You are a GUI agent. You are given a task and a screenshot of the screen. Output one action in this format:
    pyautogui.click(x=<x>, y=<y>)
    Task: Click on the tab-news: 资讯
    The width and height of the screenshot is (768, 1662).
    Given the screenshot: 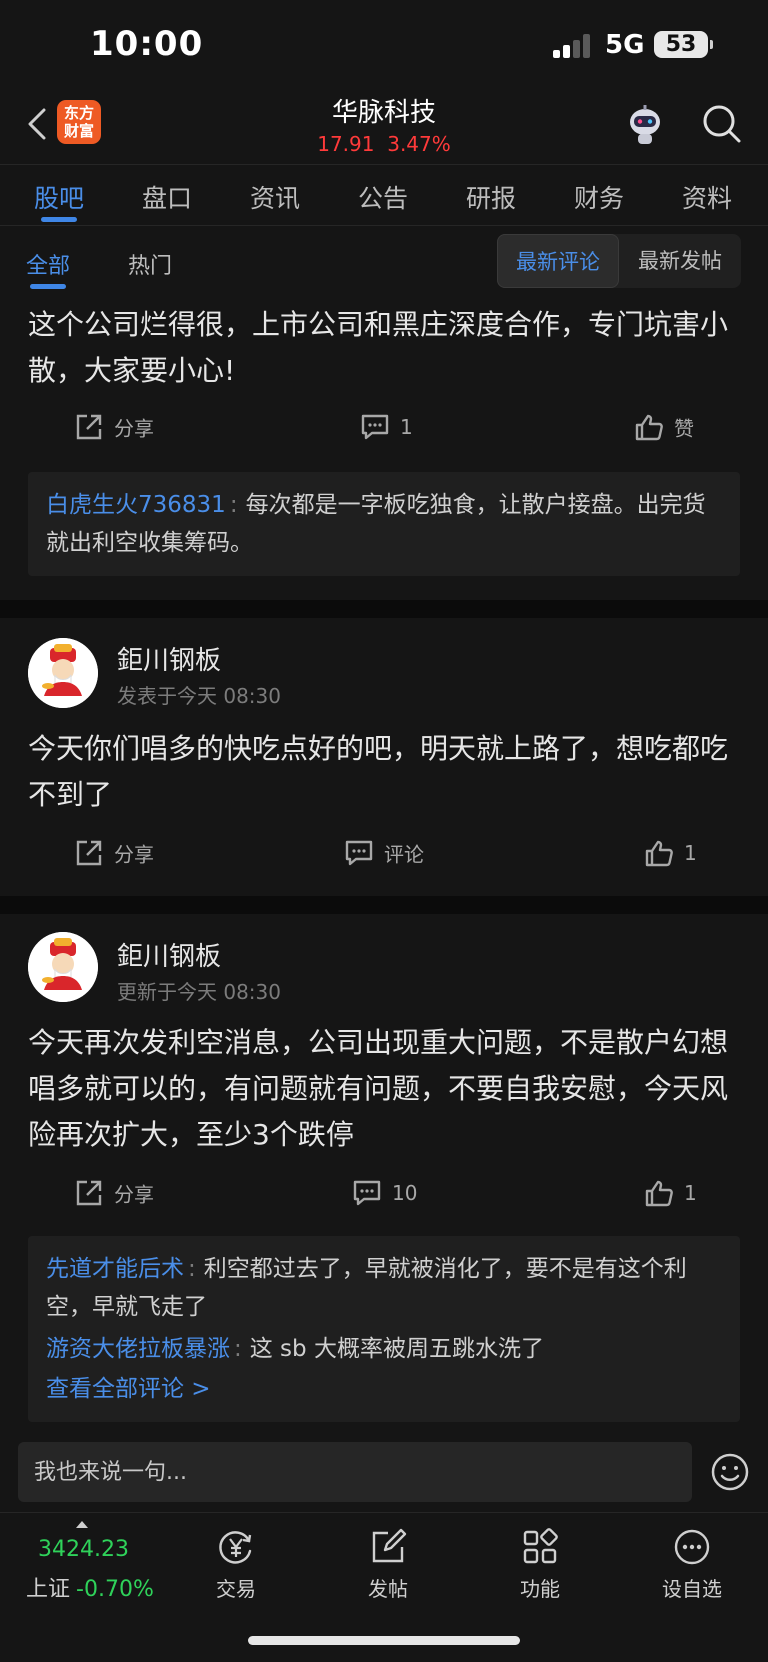 What is the action you would take?
    pyautogui.click(x=275, y=197)
    